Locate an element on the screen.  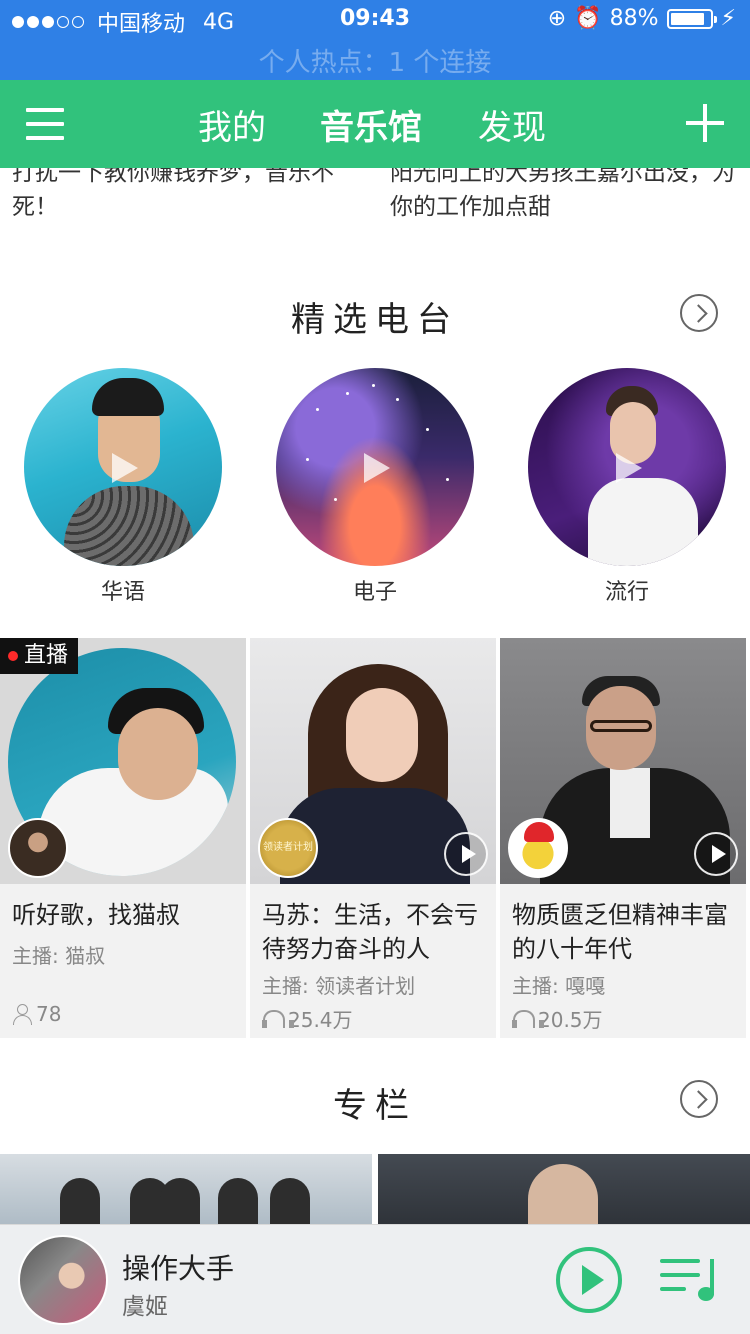
battery-icon is located at coordinates (691, 18).